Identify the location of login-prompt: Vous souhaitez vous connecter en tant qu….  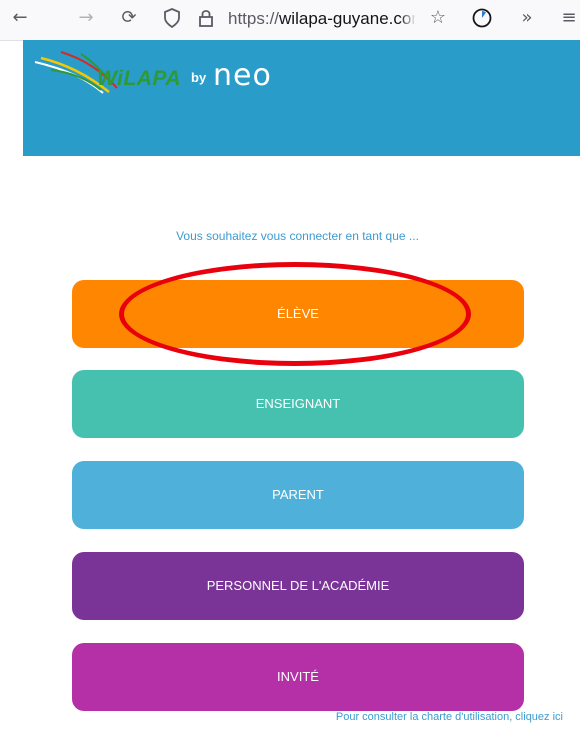
(297, 236).